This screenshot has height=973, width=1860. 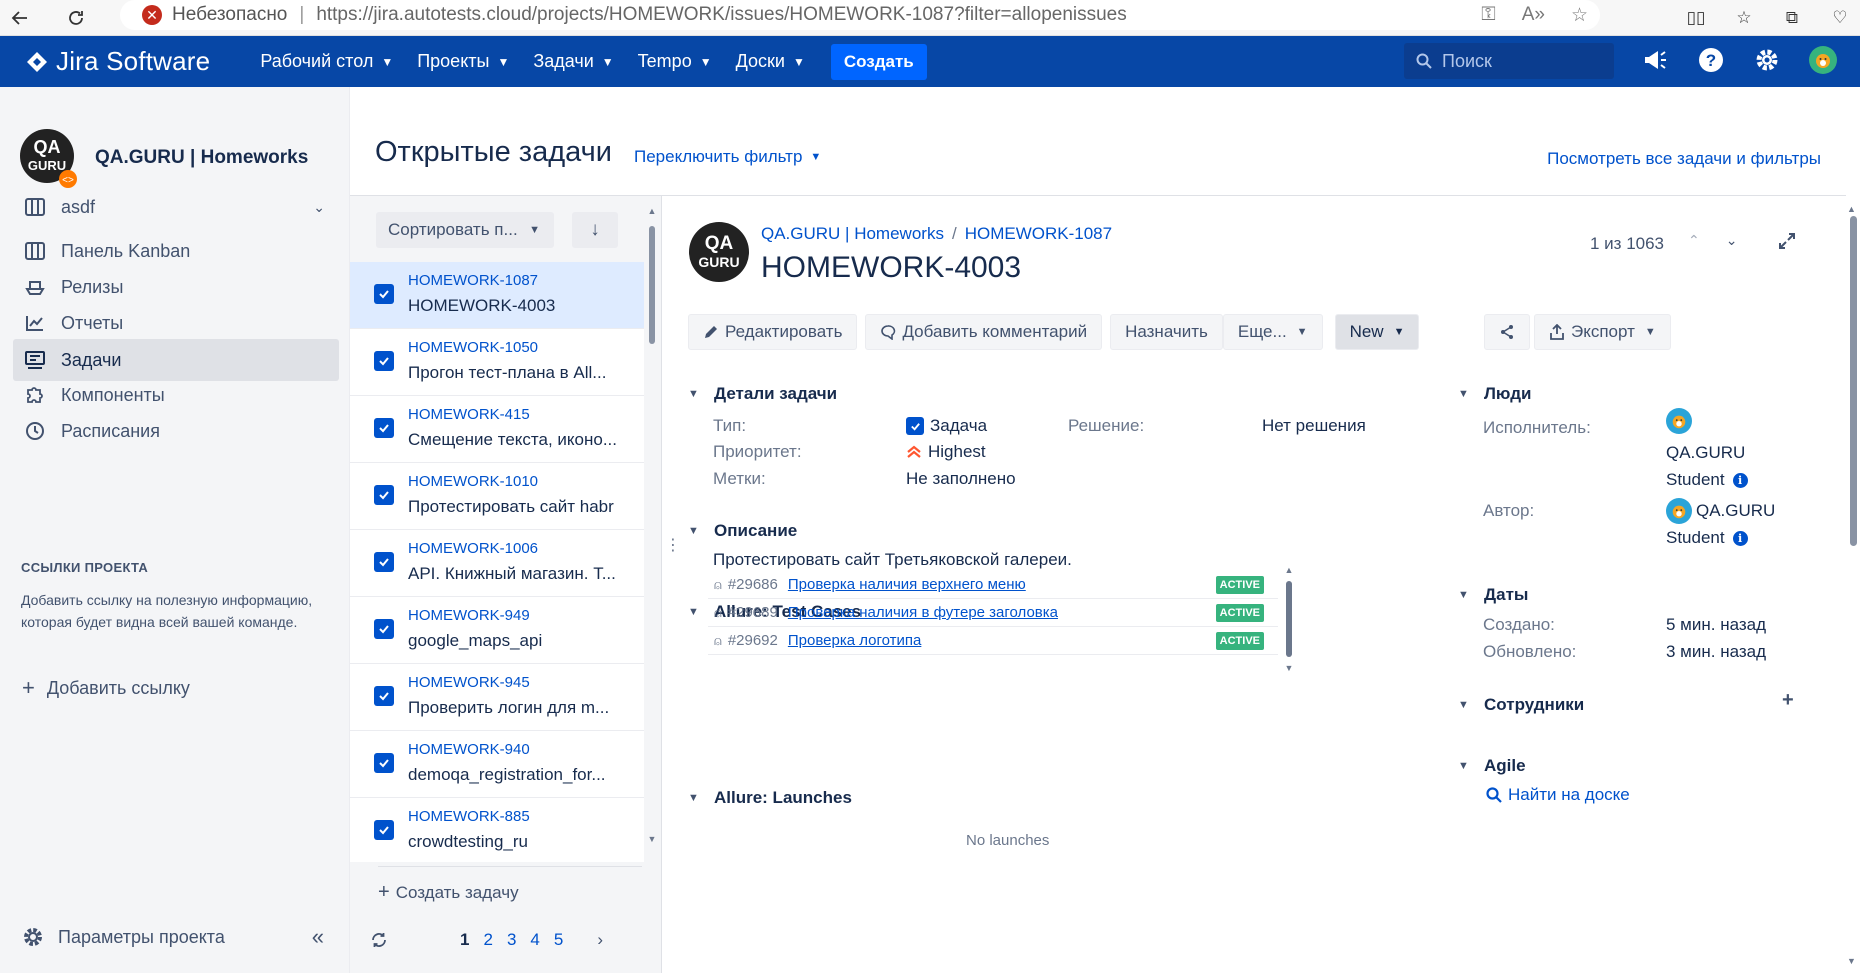 I want to click on allure-case-id: #29689, so click(x=752, y=612).